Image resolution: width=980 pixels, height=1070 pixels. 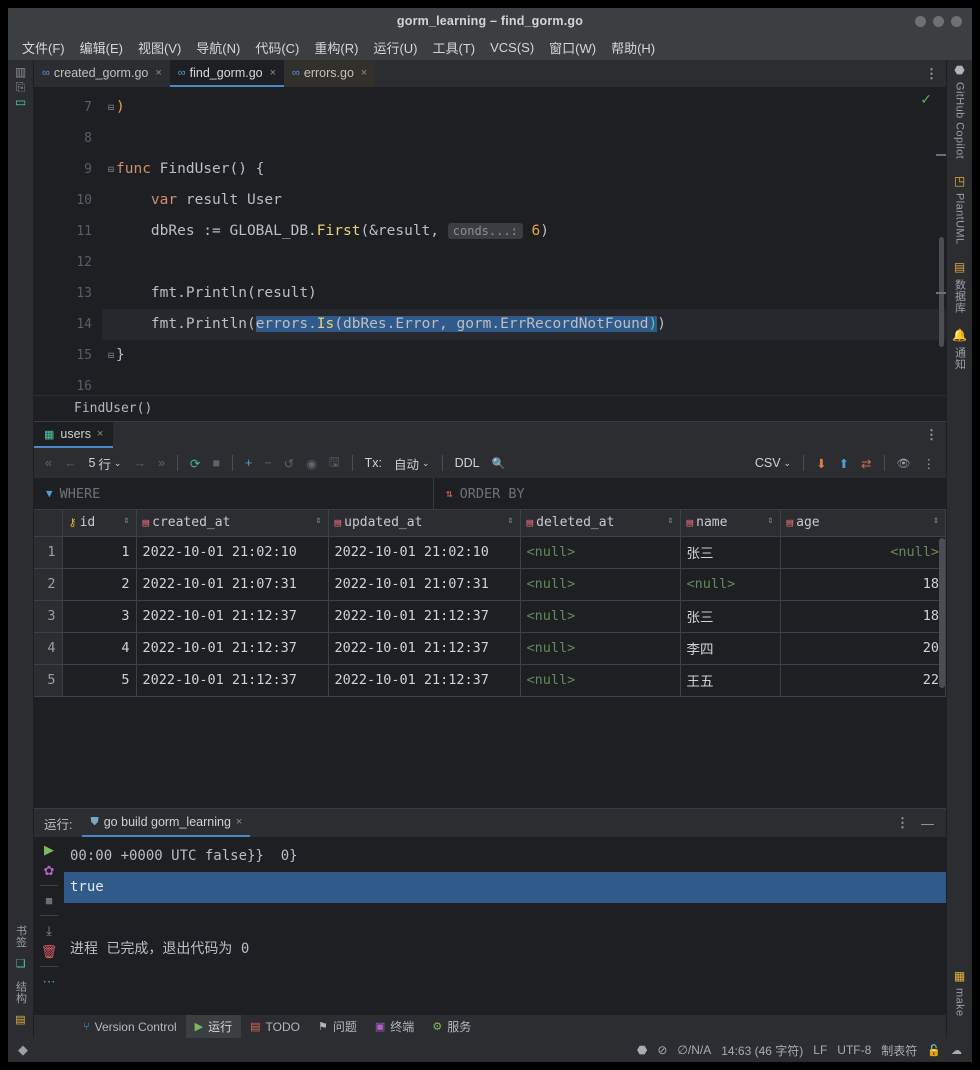 What do you see at coordinates (942, 613) in the screenshot?
I see `grid-scrollbar` at bounding box center [942, 613].